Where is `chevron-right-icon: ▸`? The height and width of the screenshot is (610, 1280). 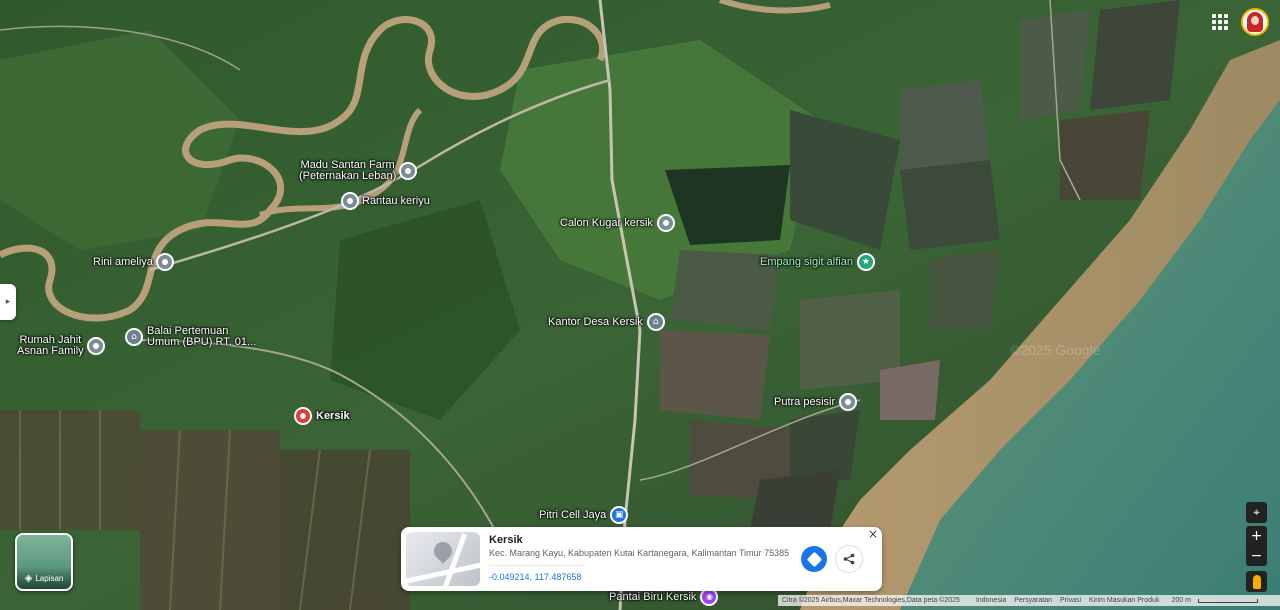
chevron-right-icon: ▸ is located at coordinates (8, 302).